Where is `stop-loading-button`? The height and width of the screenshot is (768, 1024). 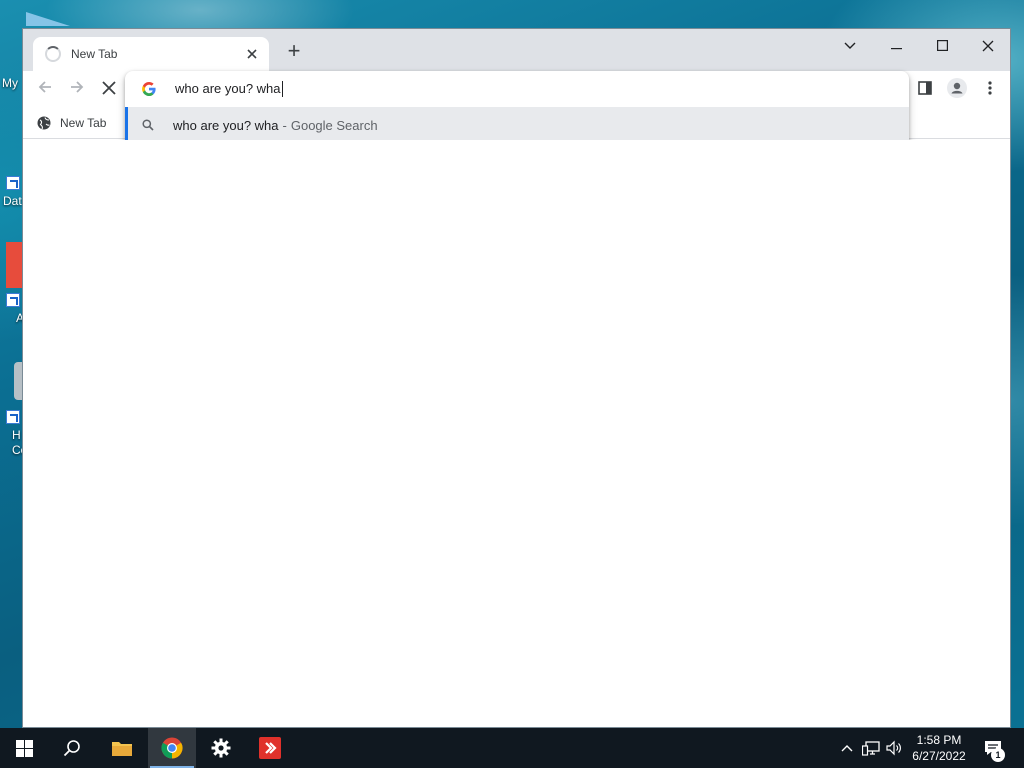
stop-loading-button is located at coordinates (109, 90).